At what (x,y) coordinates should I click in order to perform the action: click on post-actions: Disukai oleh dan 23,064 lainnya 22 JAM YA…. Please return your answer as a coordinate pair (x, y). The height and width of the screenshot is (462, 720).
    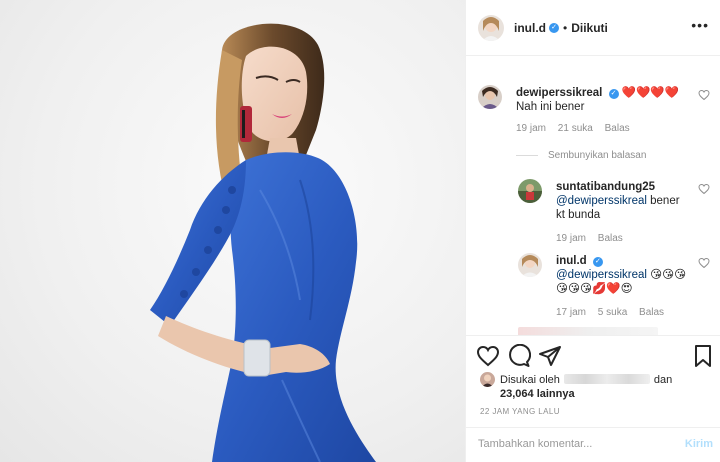
    Looking at the image, I should click on (593, 381).